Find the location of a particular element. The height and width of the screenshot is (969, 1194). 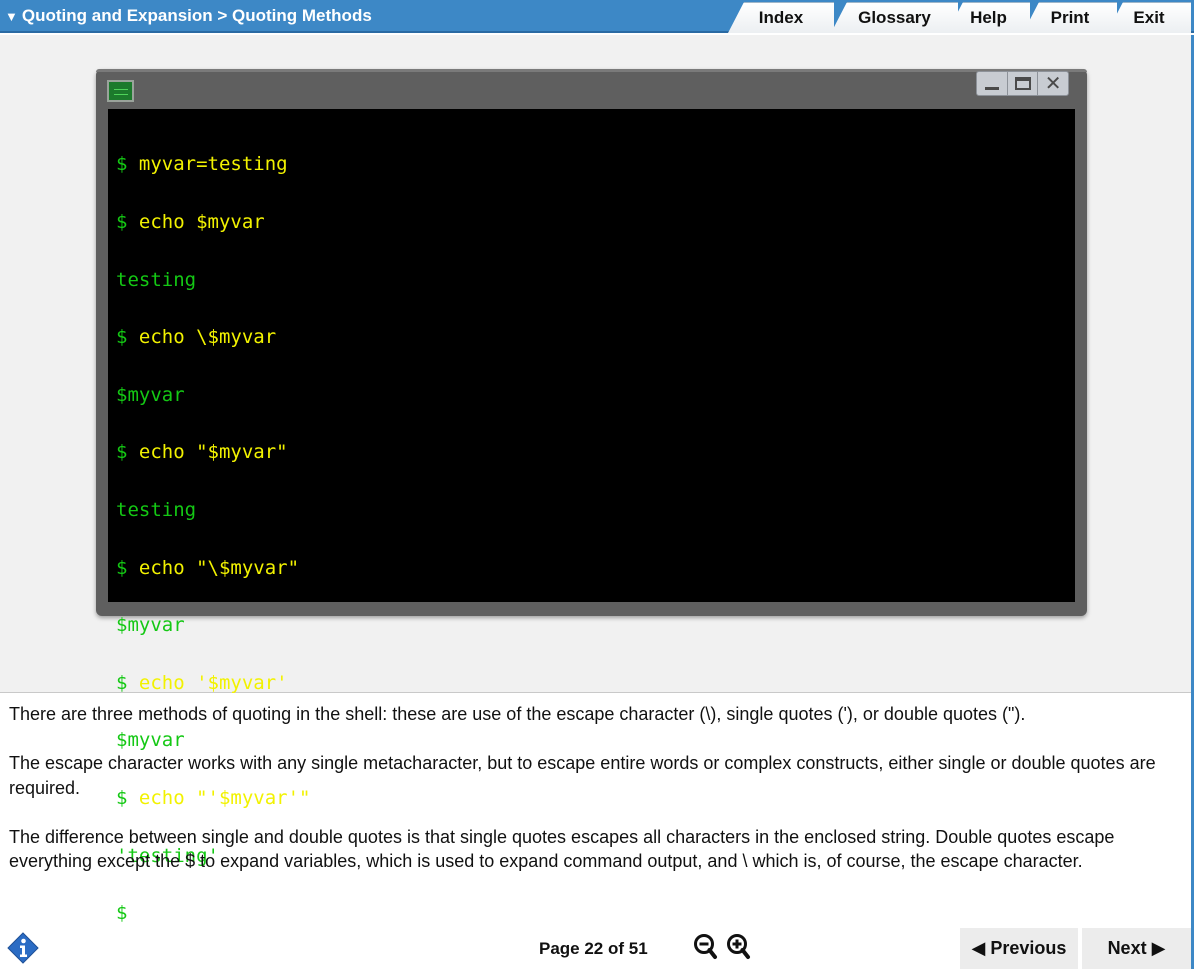

maximize-button is located at coordinates (1023, 83).